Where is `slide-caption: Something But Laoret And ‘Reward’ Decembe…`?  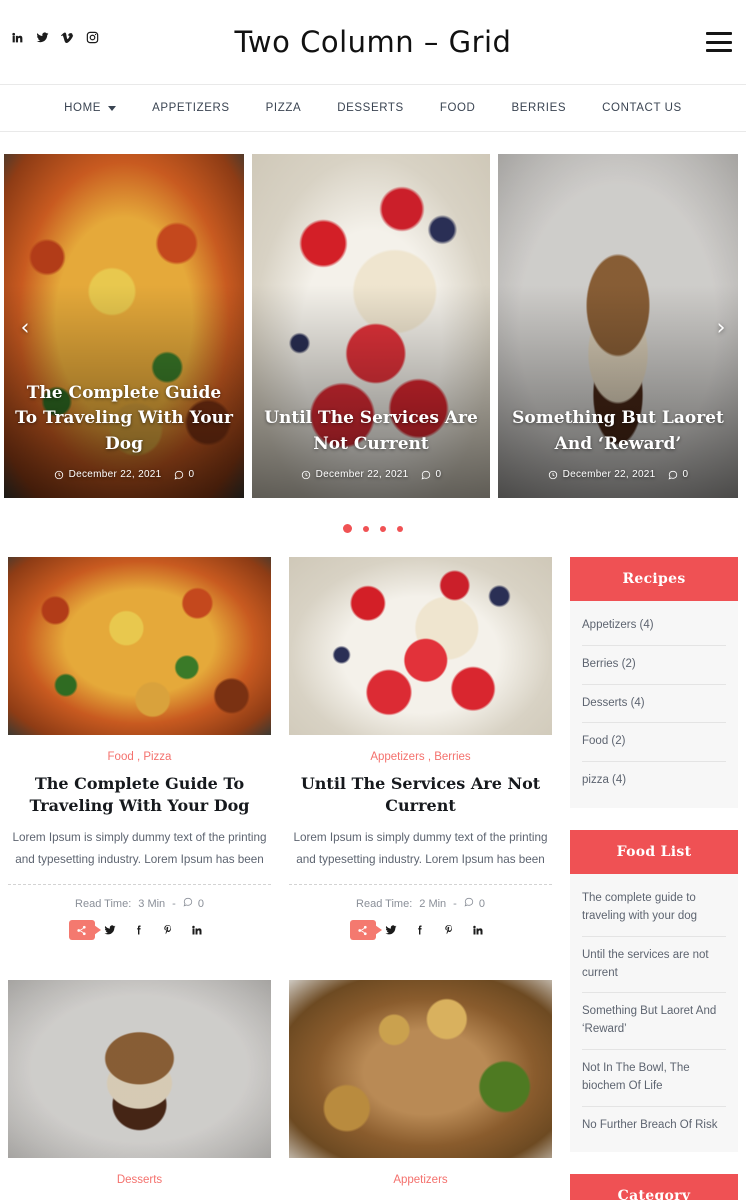 slide-caption: Something But Laoret And ‘Reward’ Decembe… is located at coordinates (618, 443).